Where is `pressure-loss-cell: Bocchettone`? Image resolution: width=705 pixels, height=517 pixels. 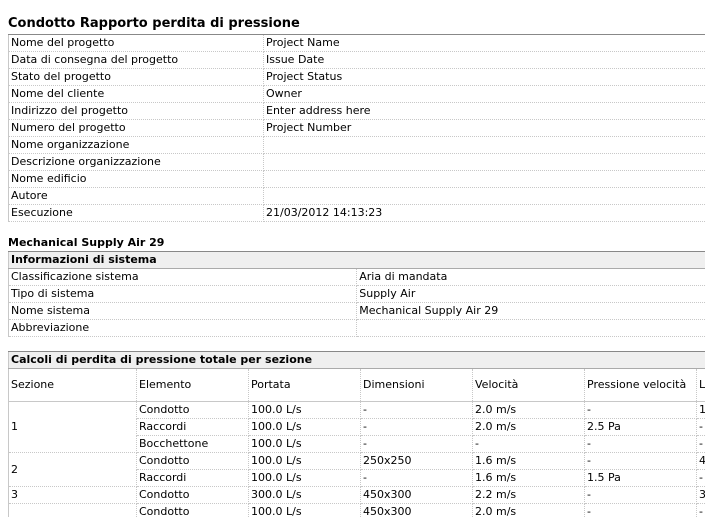 pressure-loss-cell: Bocchettone is located at coordinates (192, 444).